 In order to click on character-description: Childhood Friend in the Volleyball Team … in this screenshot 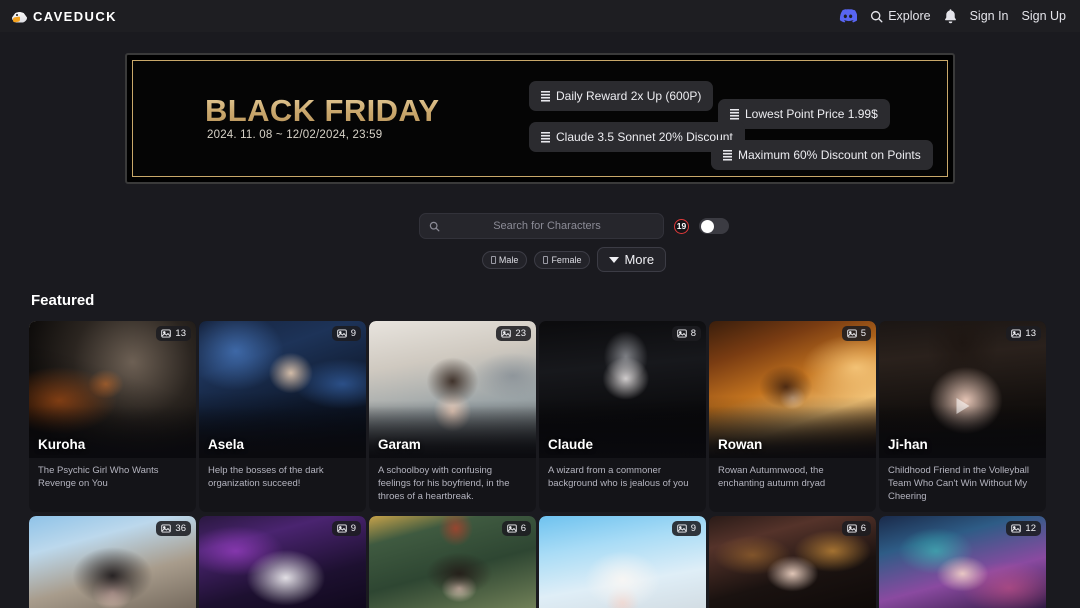, I will do `click(959, 483)`.